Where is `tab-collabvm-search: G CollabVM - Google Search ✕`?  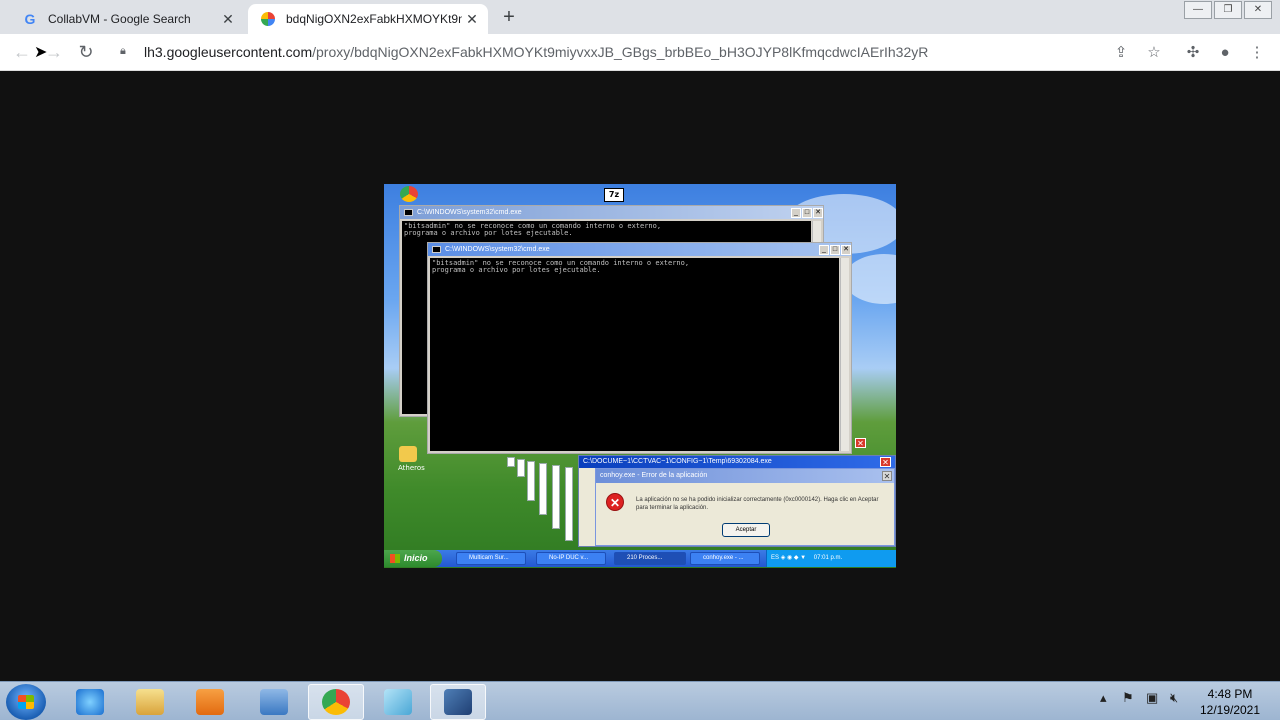 tab-collabvm-search: G CollabVM - Google Search ✕ is located at coordinates (126, 19).